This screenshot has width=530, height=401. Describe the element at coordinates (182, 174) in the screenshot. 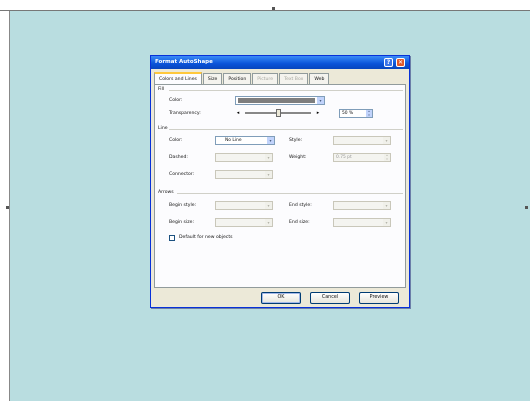

I see `connector-label: Connector:` at that location.